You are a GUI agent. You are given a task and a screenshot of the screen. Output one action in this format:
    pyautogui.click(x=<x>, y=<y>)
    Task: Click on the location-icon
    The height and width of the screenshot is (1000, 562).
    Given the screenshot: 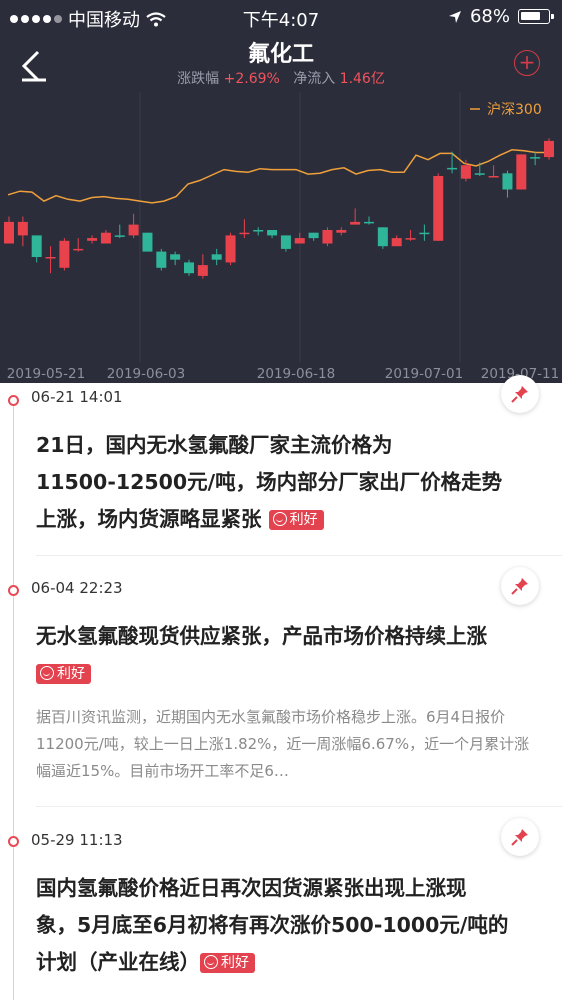 What is the action you would take?
    pyautogui.click(x=454, y=16)
    